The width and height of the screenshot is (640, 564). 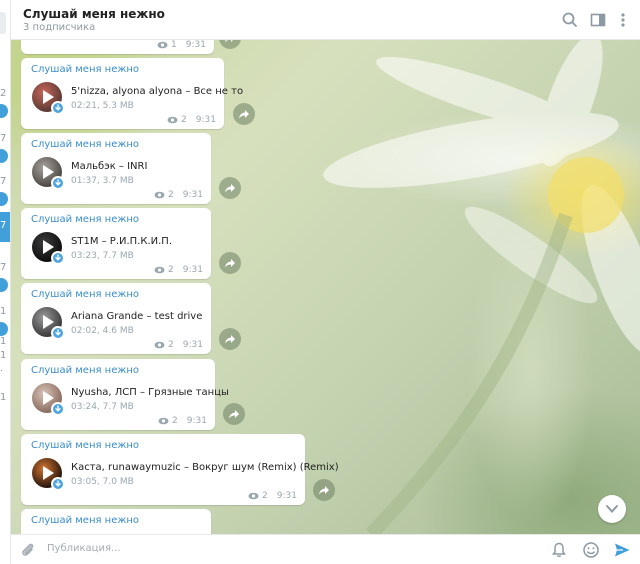 I want to click on search-icon, so click(x=570, y=20).